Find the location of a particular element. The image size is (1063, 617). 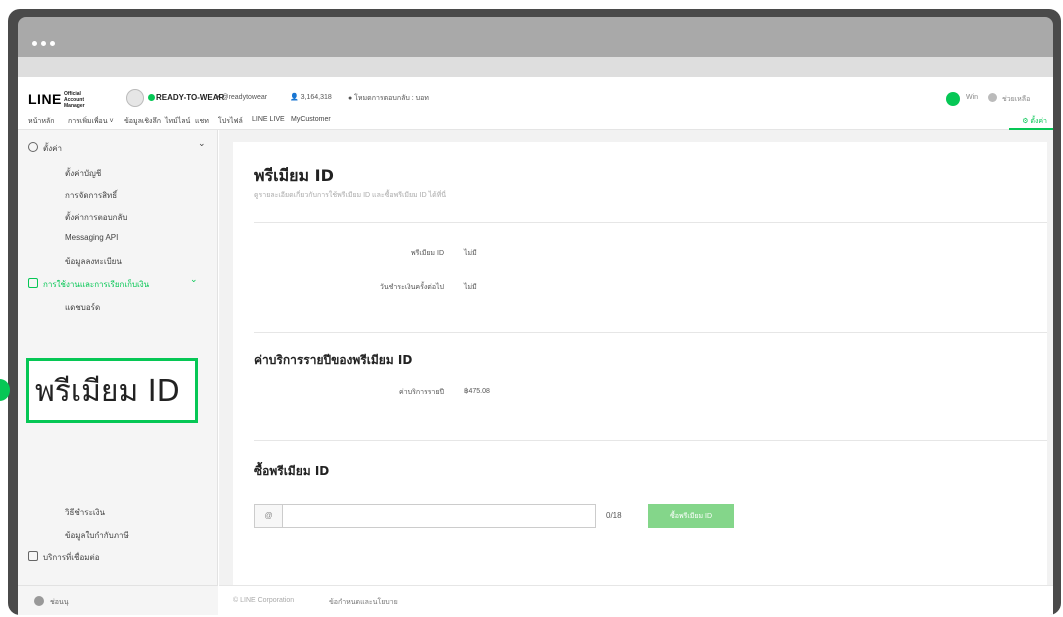

verified-badge-icon is located at coordinates (151, 97).